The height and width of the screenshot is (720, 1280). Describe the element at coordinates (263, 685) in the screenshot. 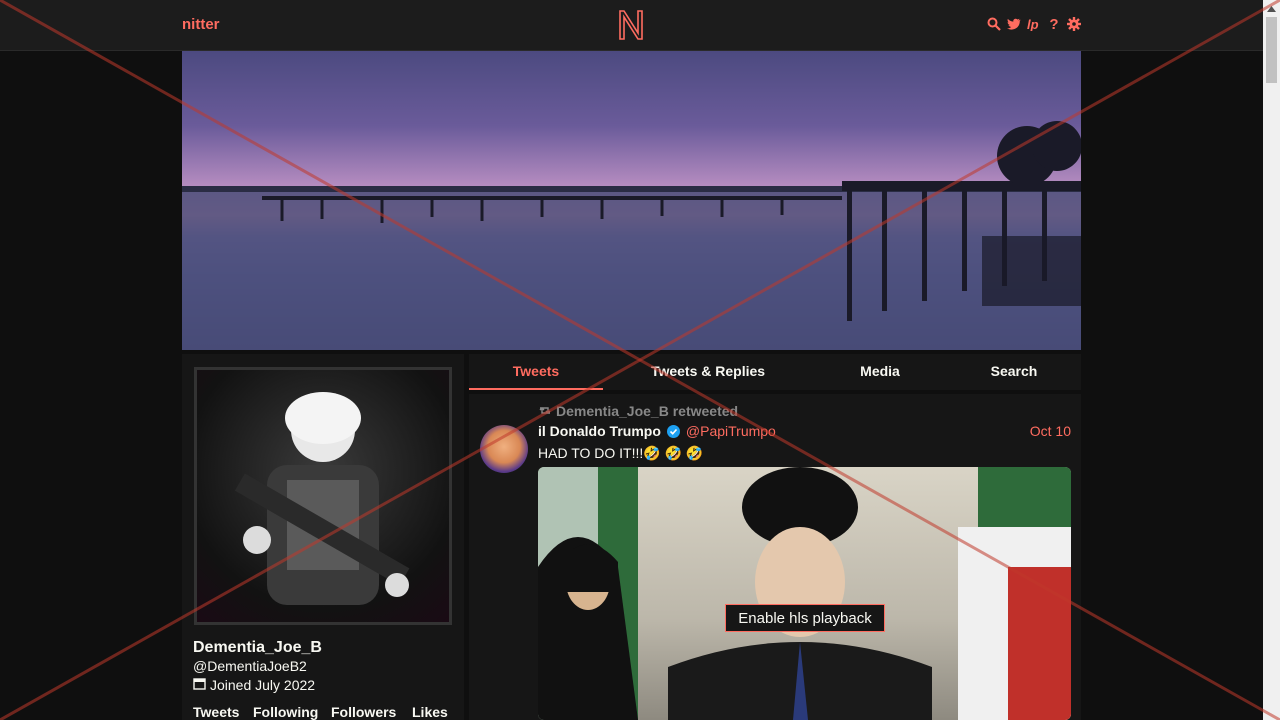

I see `joined-label: Joined July 2022` at that location.